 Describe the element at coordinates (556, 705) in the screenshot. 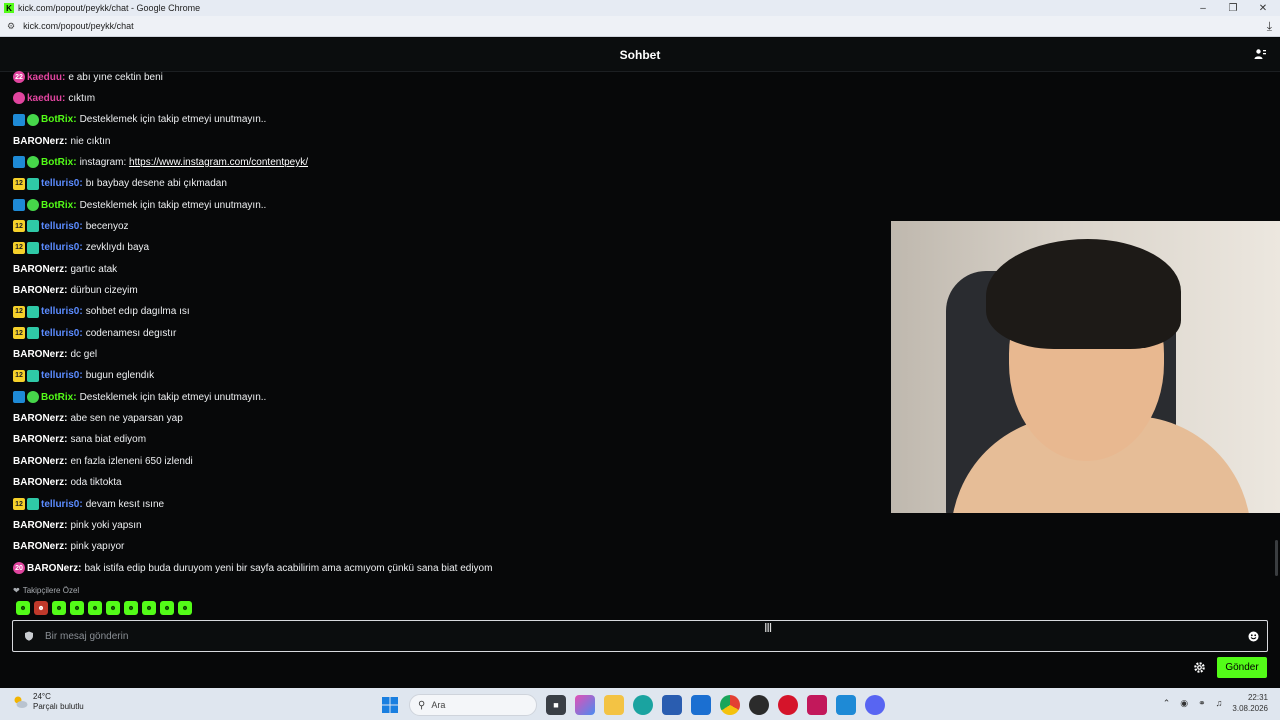

I see `task-view-icon: ■` at that location.